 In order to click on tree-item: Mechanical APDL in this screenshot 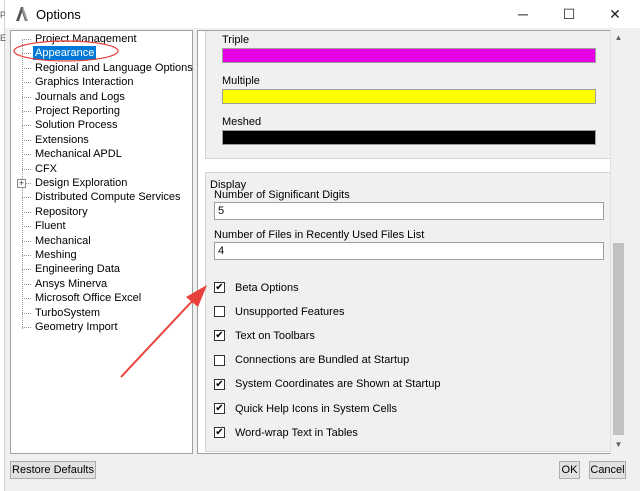, I will do `click(78, 154)`.